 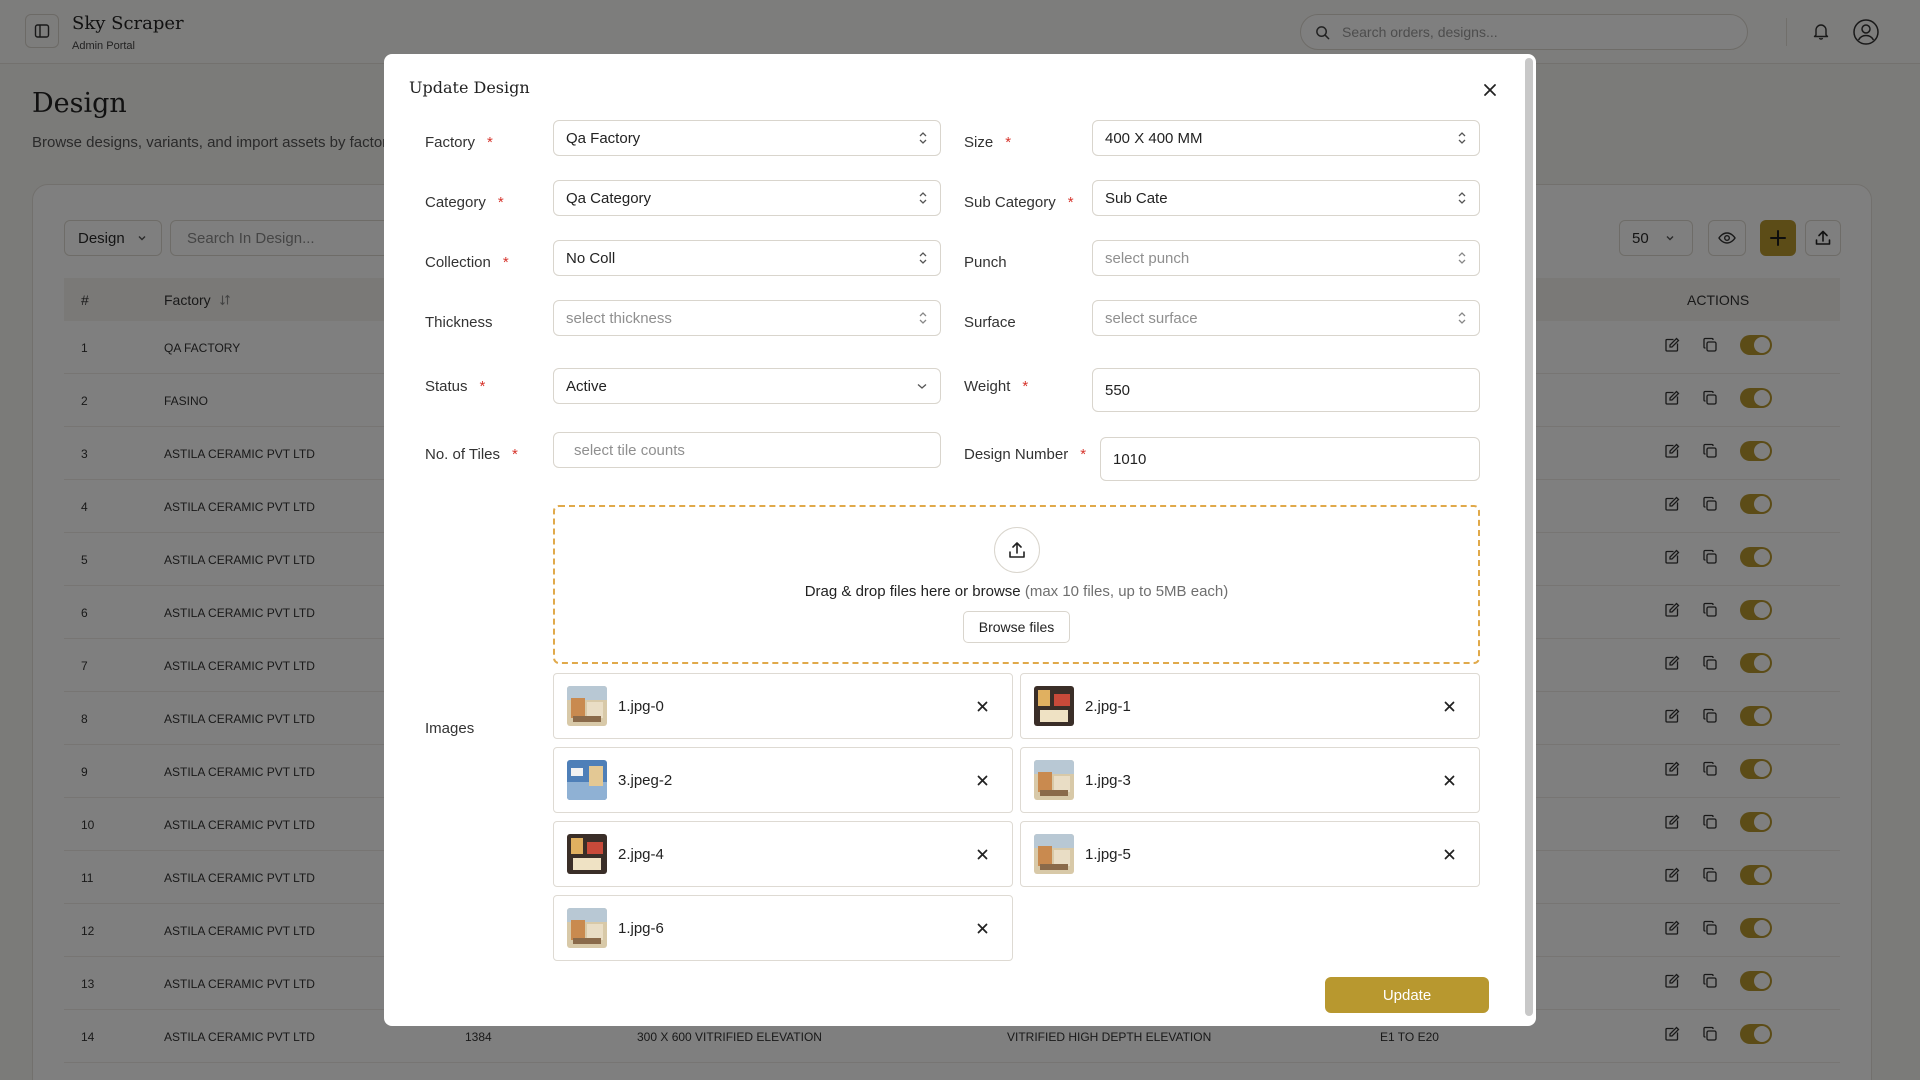 What do you see at coordinates (609, 198) in the screenshot?
I see `category-select-value: Qa Category` at bounding box center [609, 198].